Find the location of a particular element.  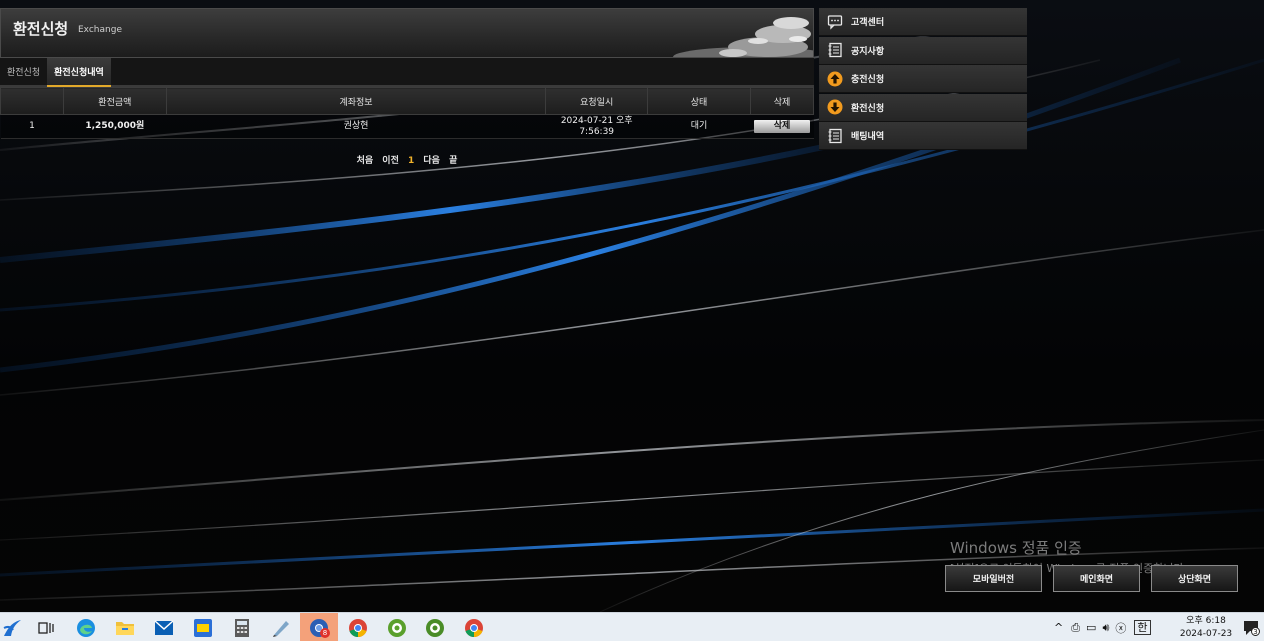

row-status: 대기 is located at coordinates (699, 126).